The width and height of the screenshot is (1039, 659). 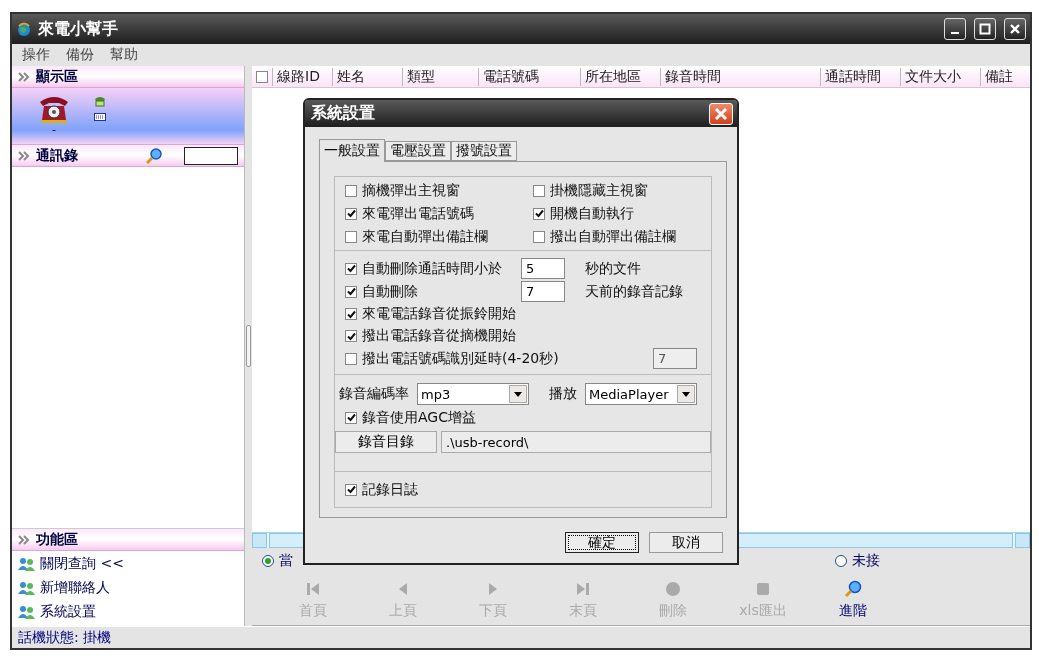 I want to click on tab: 撥號設置, so click(x=484, y=151).